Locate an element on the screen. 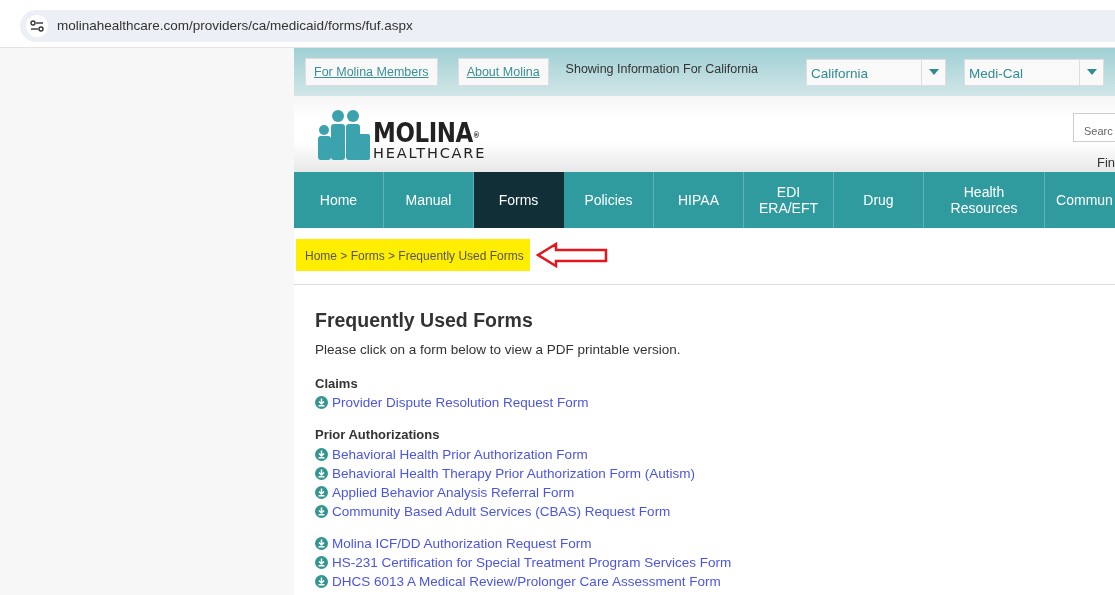 This screenshot has height=595, width=1115. dropdown-select: California is located at coordinates (876, 72).